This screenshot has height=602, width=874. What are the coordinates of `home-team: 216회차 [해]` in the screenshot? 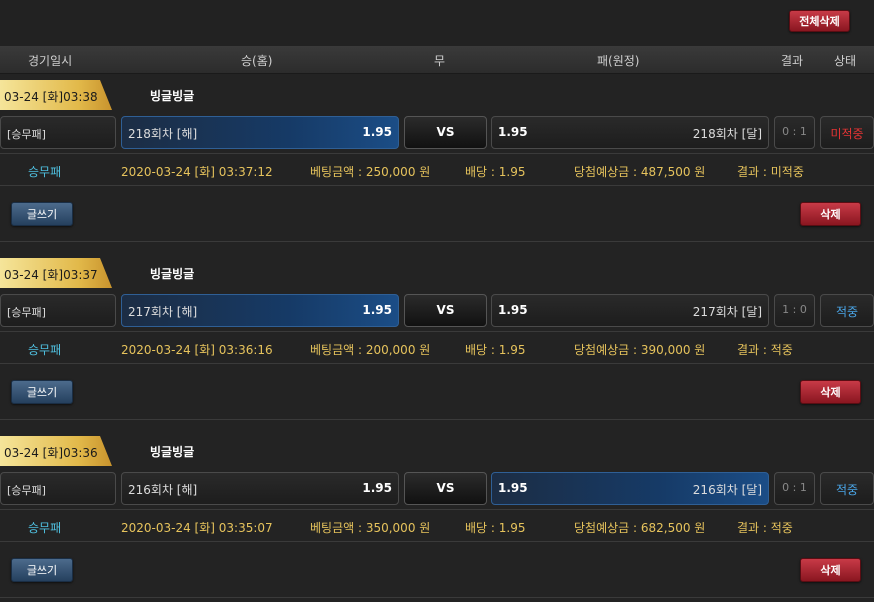 It's located at (163, 490).